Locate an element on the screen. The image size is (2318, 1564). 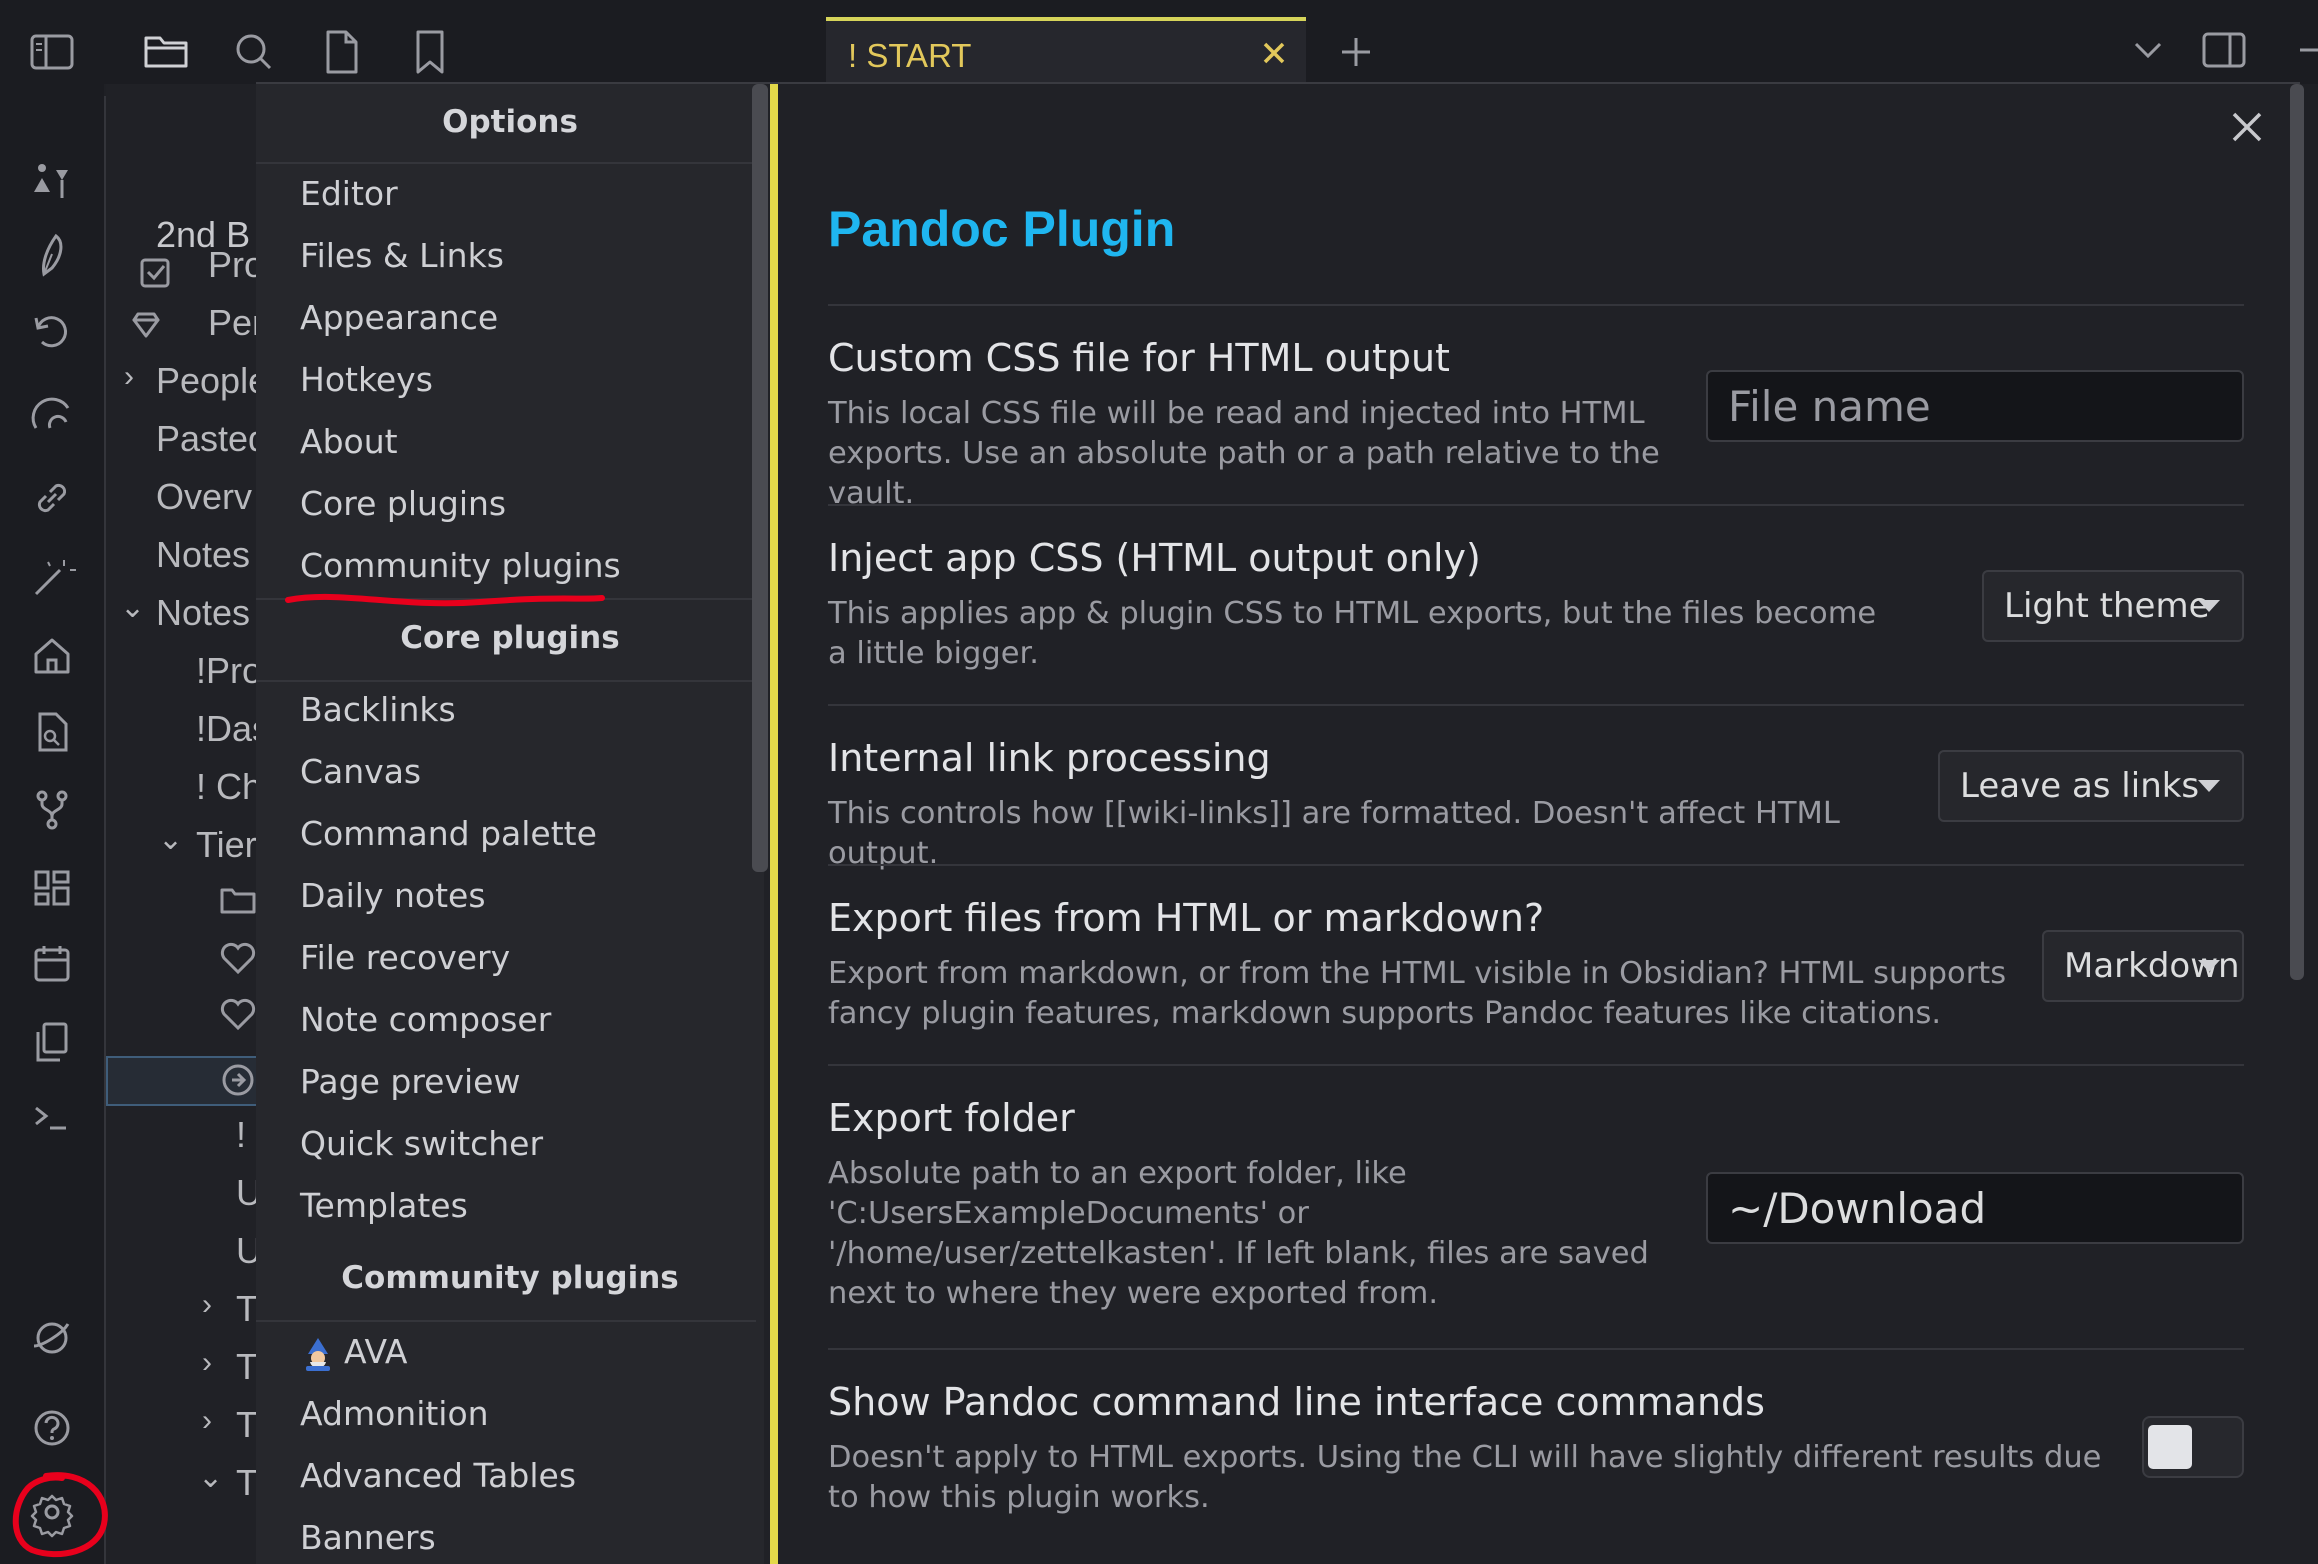
setting-name: Custom CSS file for HTML output is located at coordinates (1139, 358).